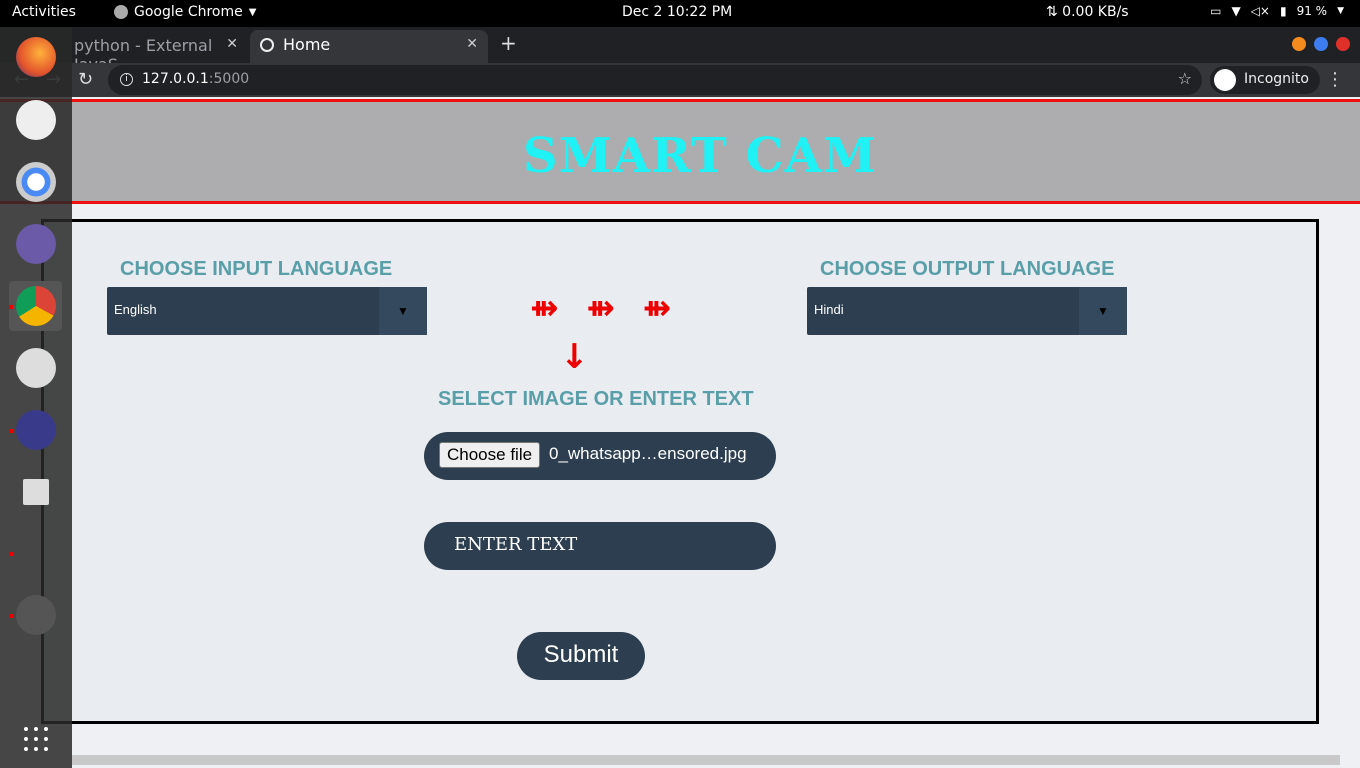  Describe the element at coordinates (175, 79) in the screenshot. I see `url-host: 127.0.0.1` at that location.